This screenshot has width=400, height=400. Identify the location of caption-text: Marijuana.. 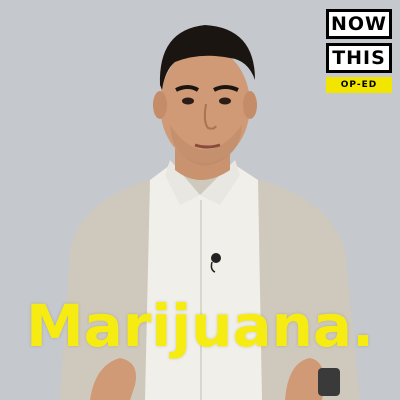
(200, 326).